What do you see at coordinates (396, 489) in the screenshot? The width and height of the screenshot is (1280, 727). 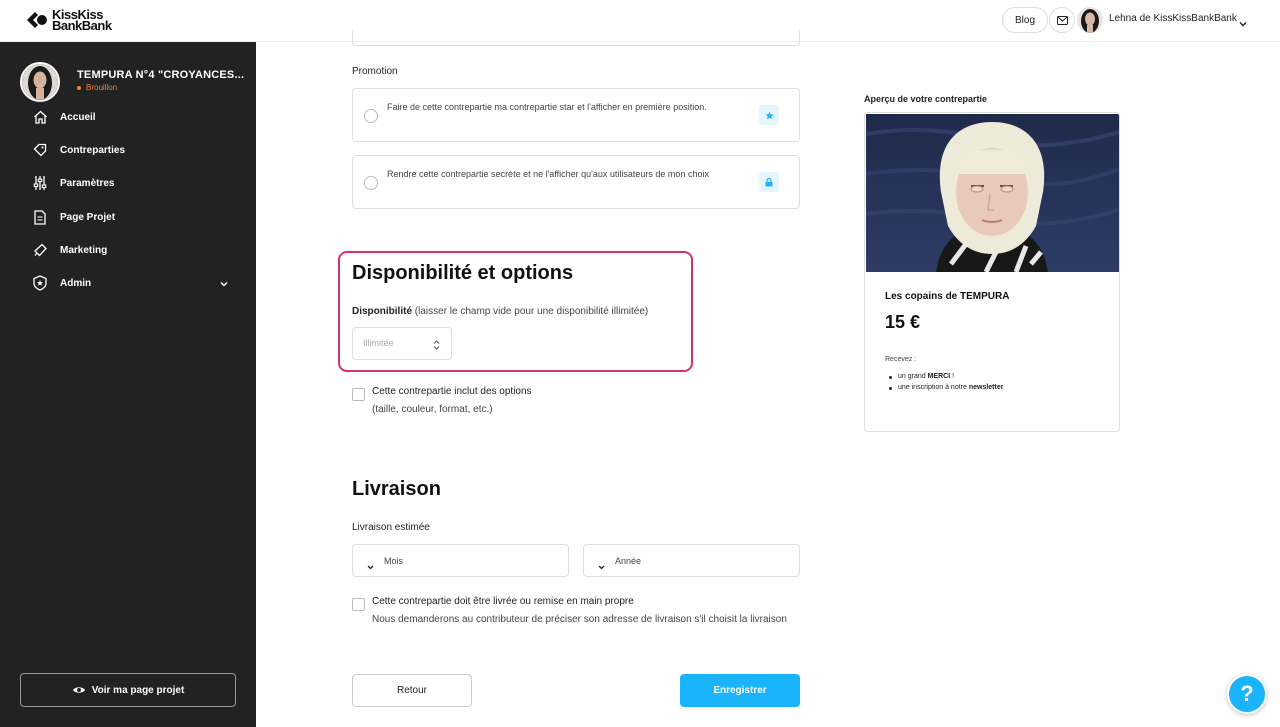 I see `livraison-title: Livraison` at bounding box center [396, 489].